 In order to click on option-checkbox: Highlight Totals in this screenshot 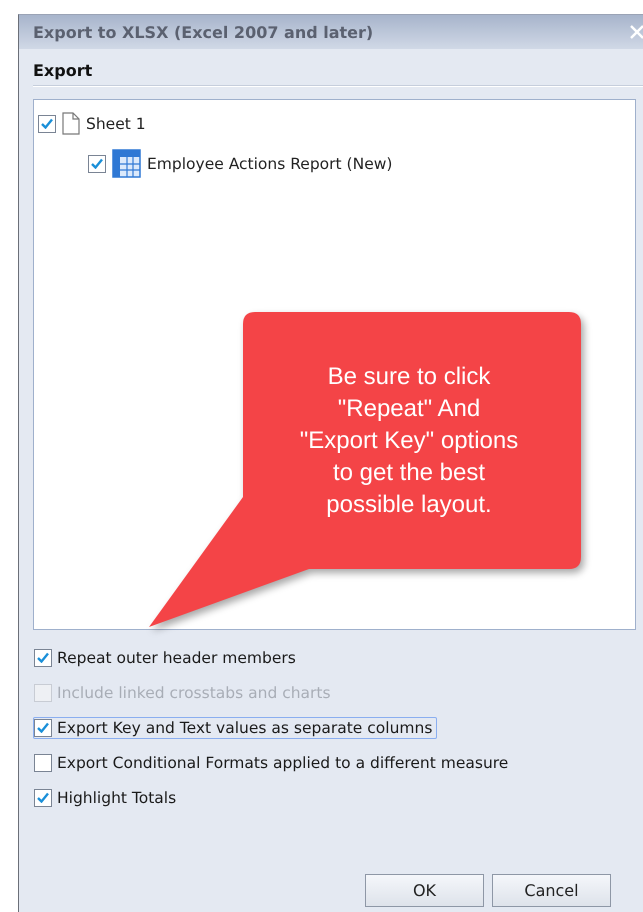, I will do `click(107, 797)`.